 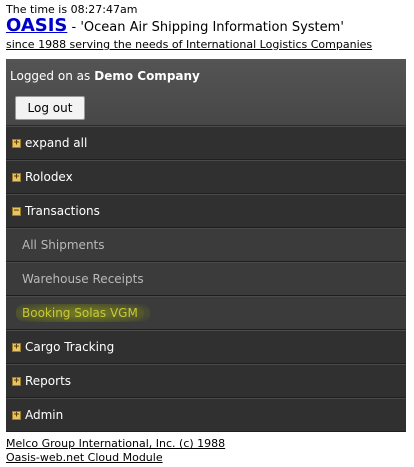 I want to click on menu-item-label: Transactions, so click(x=62, y=211).